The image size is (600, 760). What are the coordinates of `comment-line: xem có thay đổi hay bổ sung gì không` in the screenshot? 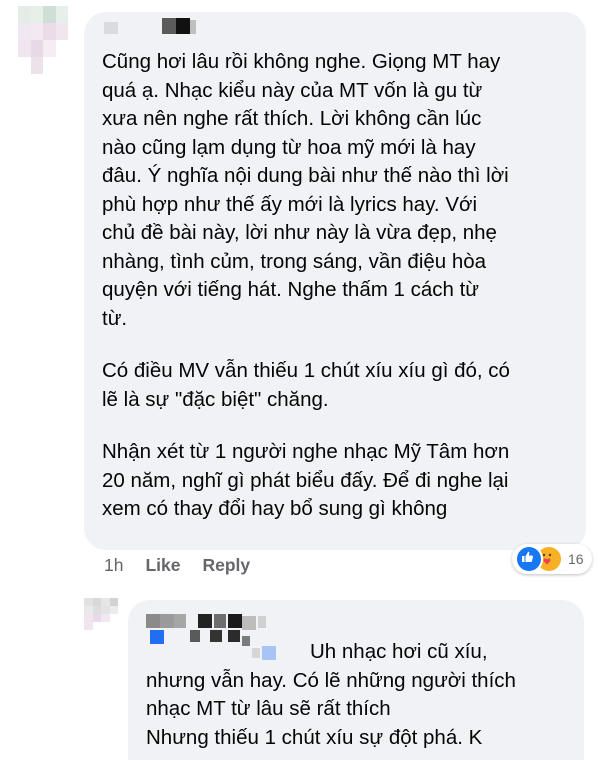 It's located at (275, 508).